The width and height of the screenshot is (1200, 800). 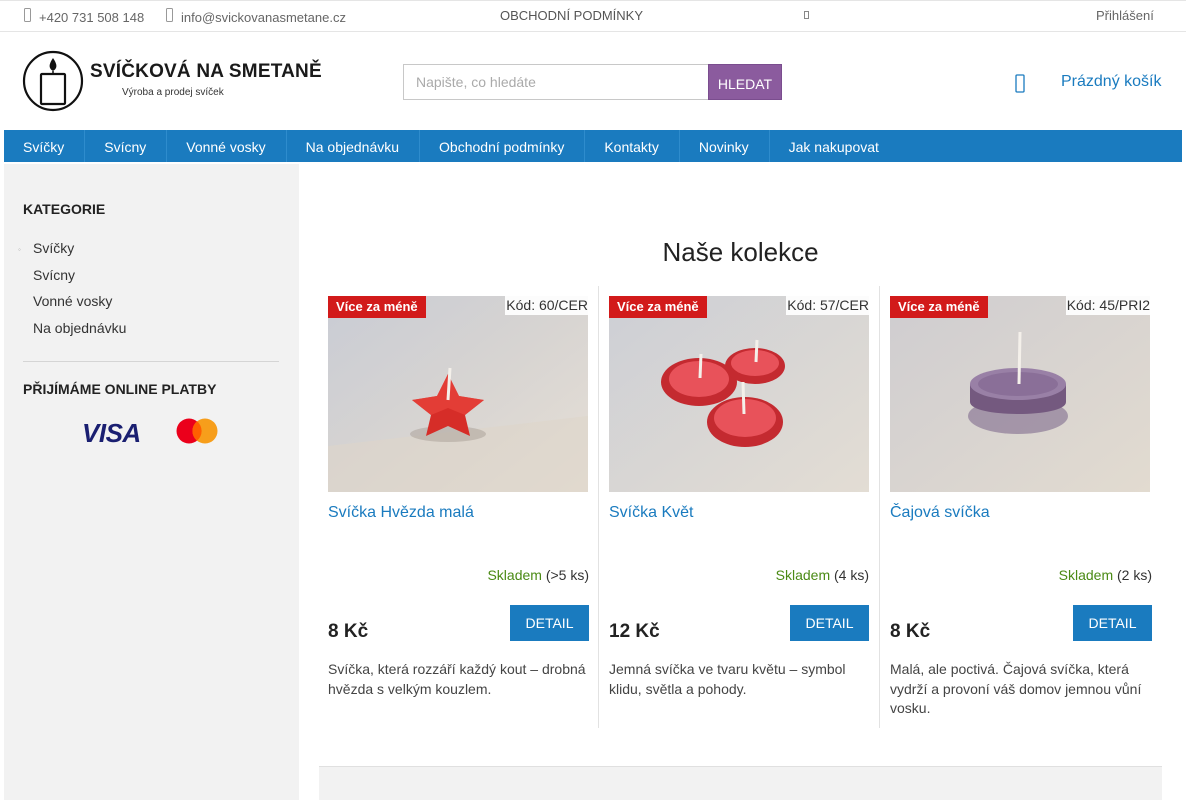 What do you see at coordinates (940, 513) in the screenshot?
I see `product-name-link: Čajová svíčka` at bounding box center [940, 513].